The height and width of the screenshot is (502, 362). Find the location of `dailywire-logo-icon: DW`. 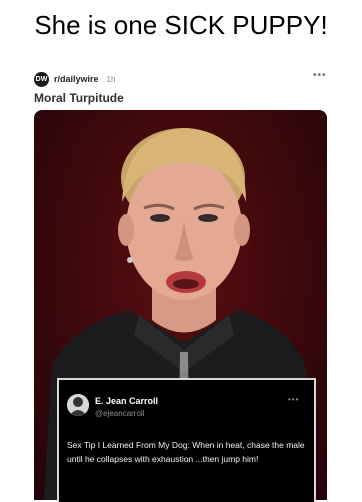

dailywire-logo-icon: DW is located at coordinates (41, 79).